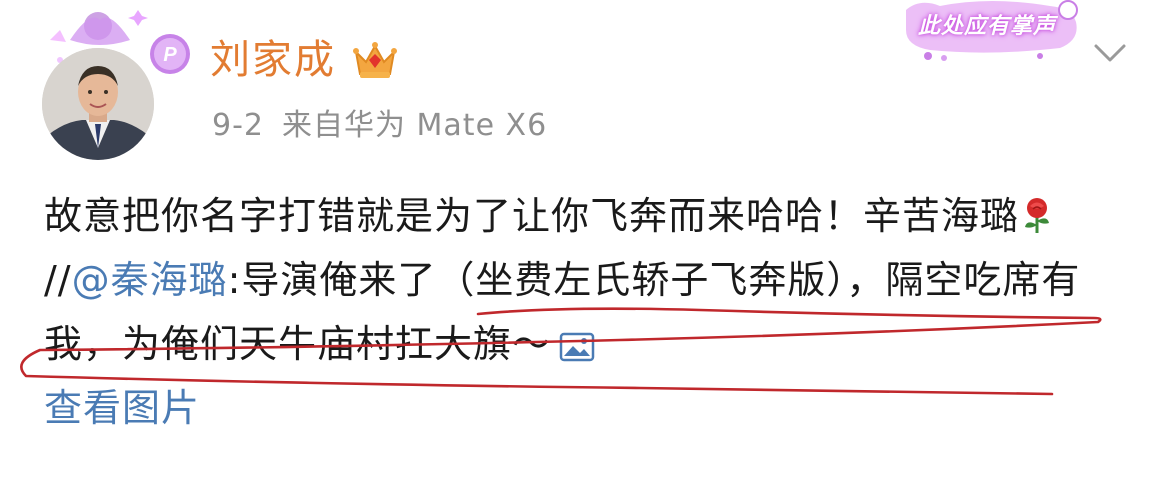  Describe the element at coordinates (1110, 53) in the screenshot. I see `chevron-down-icon` at that location.